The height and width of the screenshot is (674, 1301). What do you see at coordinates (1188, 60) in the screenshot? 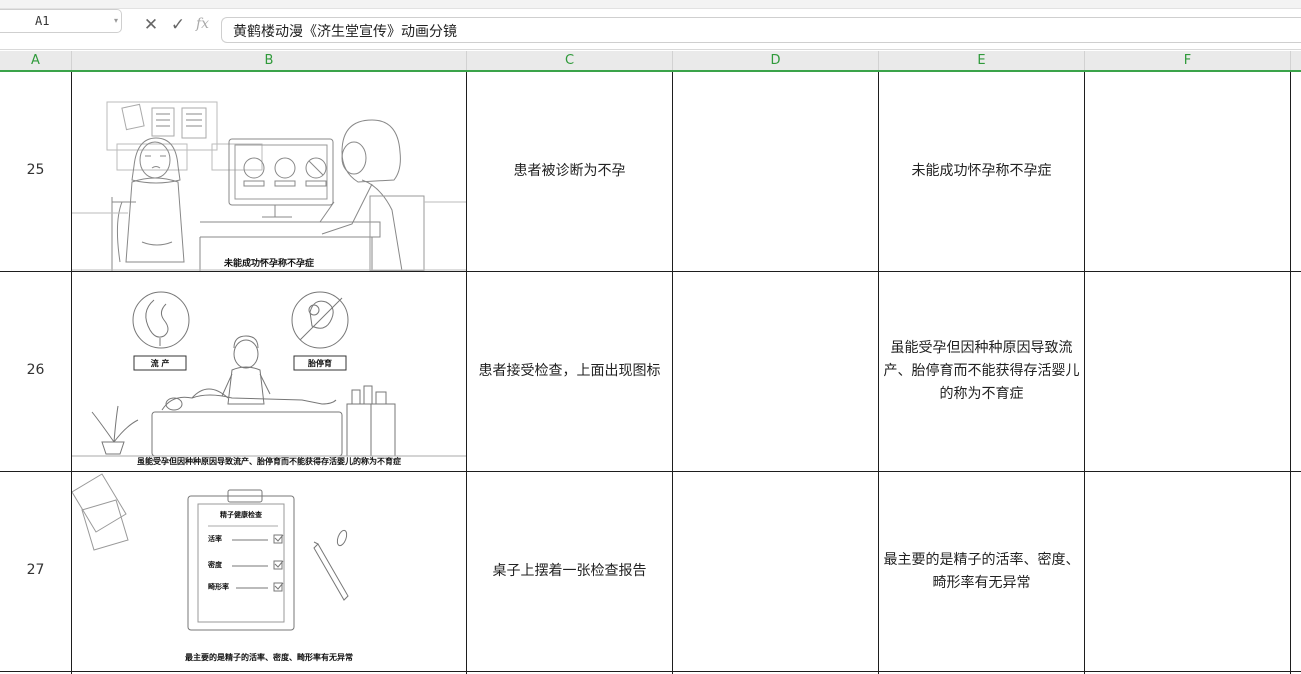
I see `column-header-f: F` at bounding box center [1188, 60].